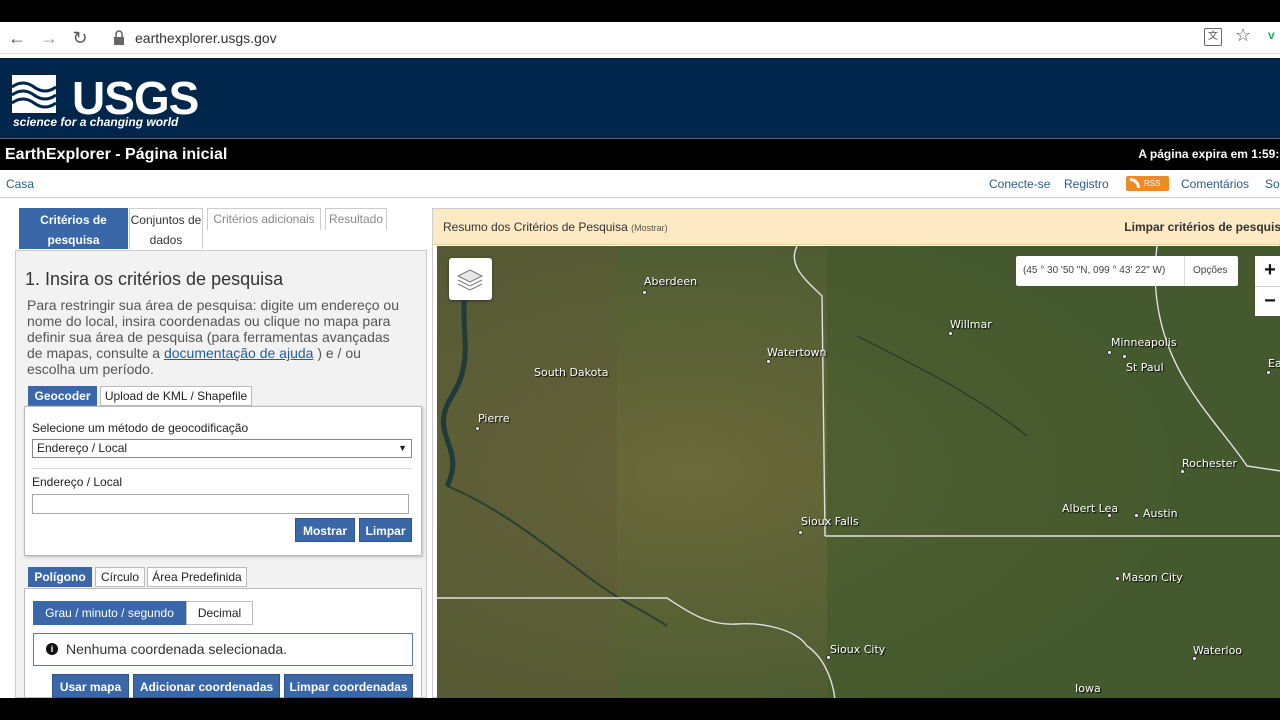  What do you see at coordinates (1202, 227) in the screenshot?
I see `clear-criteria-link: Limpar critérios de pesquis` at bounding box center [1202, 227].